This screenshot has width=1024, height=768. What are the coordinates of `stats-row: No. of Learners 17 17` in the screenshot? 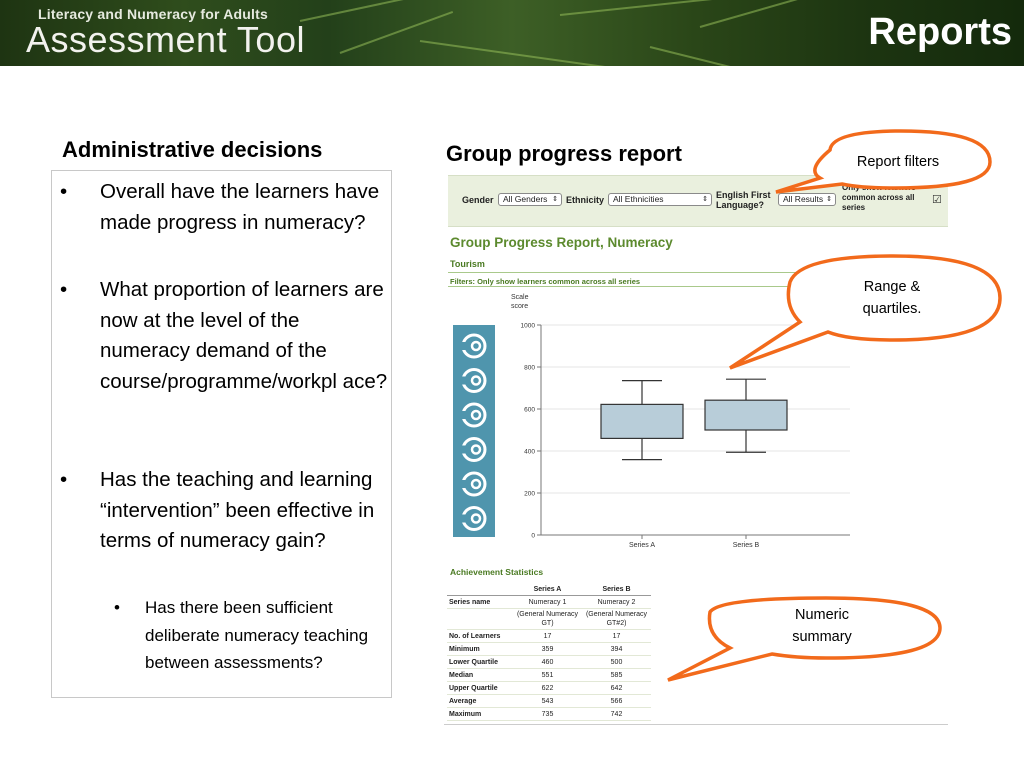 It's located at (549, 636).